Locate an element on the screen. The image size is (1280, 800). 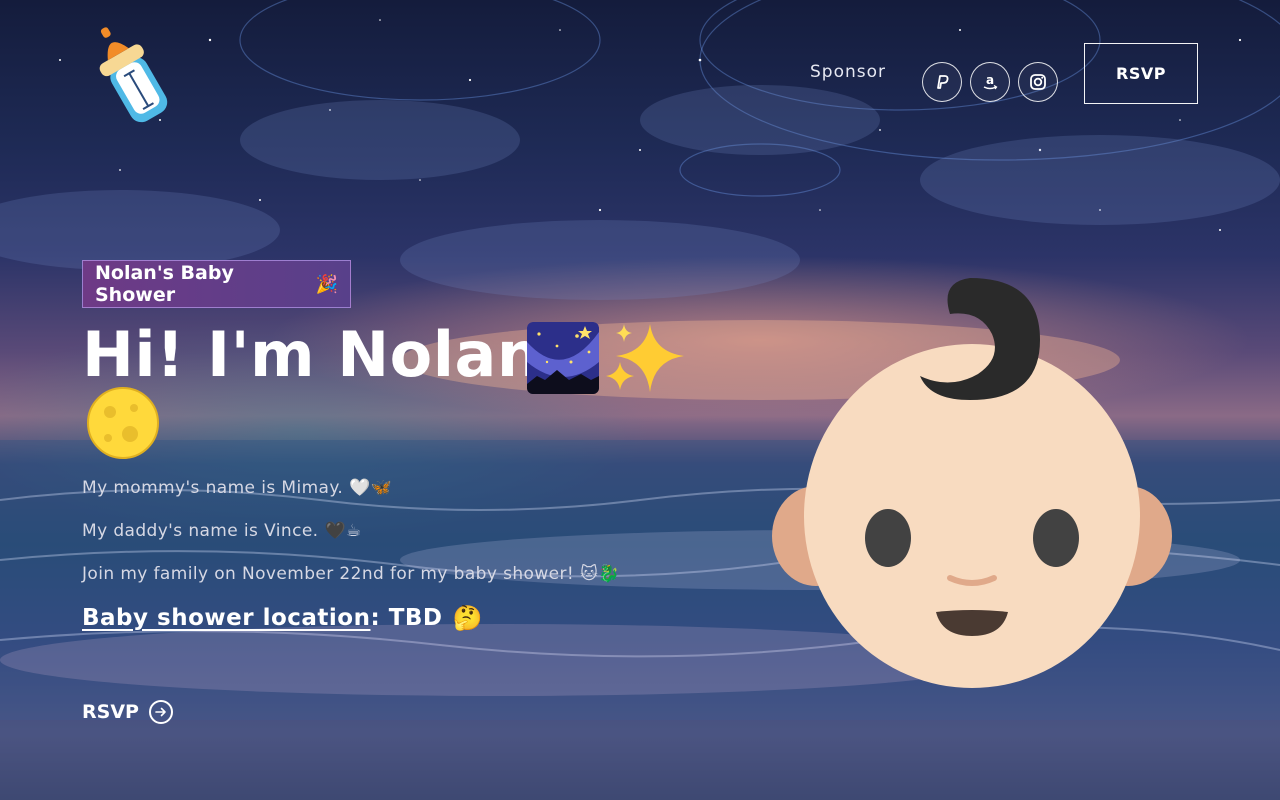
location-line: Baby shower location : TBD 🤔 is located at coordinates (282, 618).